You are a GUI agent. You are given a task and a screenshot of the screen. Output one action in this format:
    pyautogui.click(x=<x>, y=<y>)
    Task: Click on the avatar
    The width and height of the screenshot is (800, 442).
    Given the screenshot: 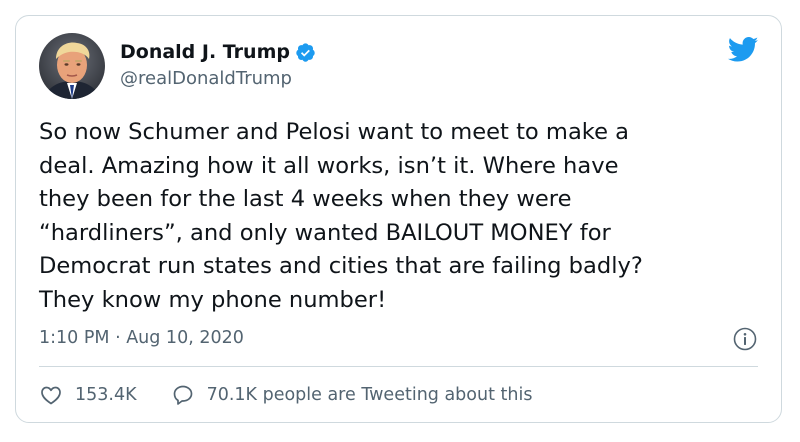 What is the action you would take?
    pyautogui.click(x=72, y=66)
    